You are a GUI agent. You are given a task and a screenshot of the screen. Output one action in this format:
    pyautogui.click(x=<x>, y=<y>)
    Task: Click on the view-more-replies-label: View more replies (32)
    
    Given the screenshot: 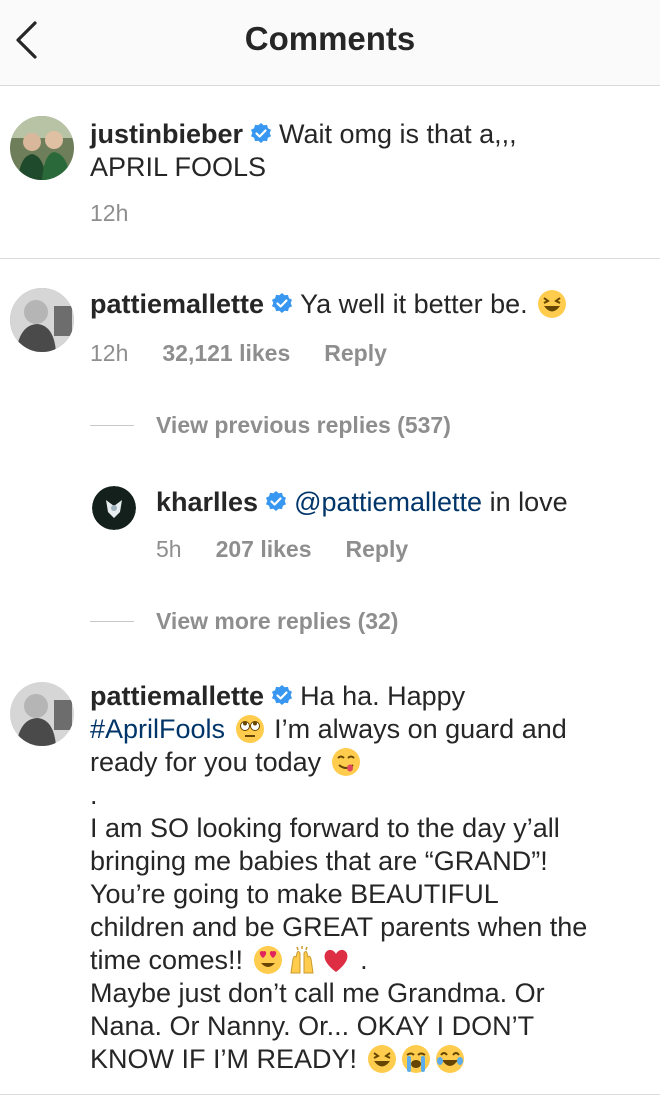 What is the action you would take?
    pyautogui.click(x=277, y=621)
    